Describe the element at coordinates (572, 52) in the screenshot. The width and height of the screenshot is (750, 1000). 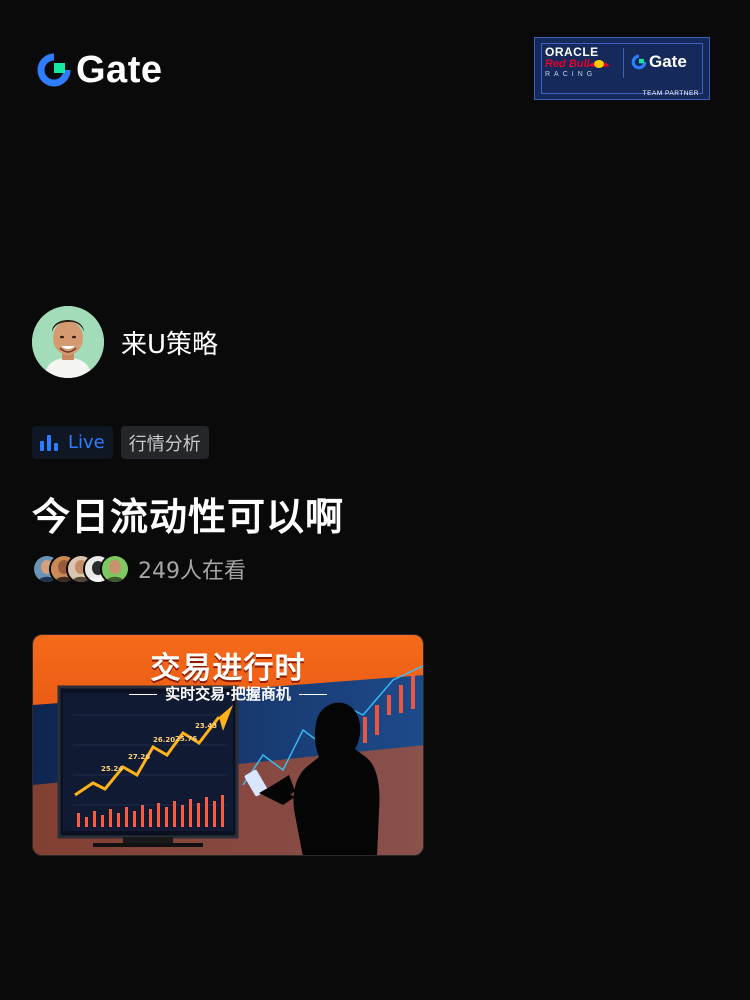
I see `oracle-text: ORACLE` at that location.